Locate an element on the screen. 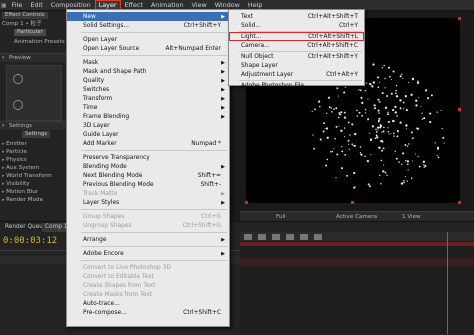 The height and width of the screenshot is (335, 474). camera-select: Active Camera is located at coordinates (356, 217).